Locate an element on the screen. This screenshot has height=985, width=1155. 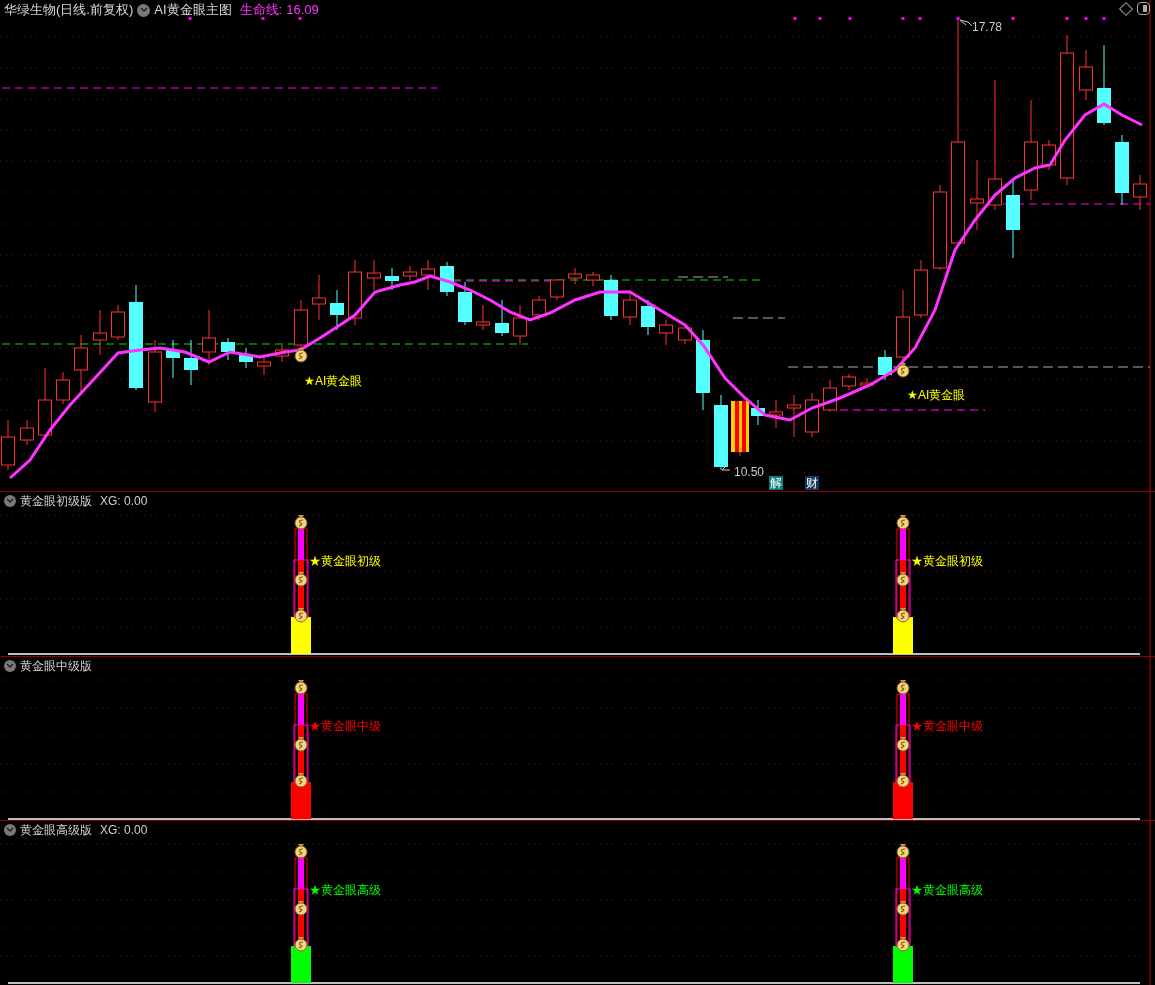
life-line-value: 16.09 is located at coordinates (302, 10).